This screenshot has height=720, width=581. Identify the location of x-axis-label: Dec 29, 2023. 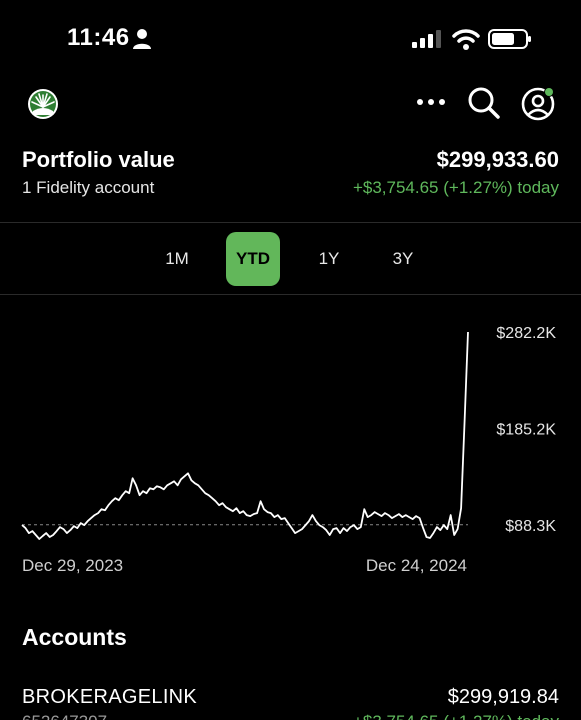
(72, 565).